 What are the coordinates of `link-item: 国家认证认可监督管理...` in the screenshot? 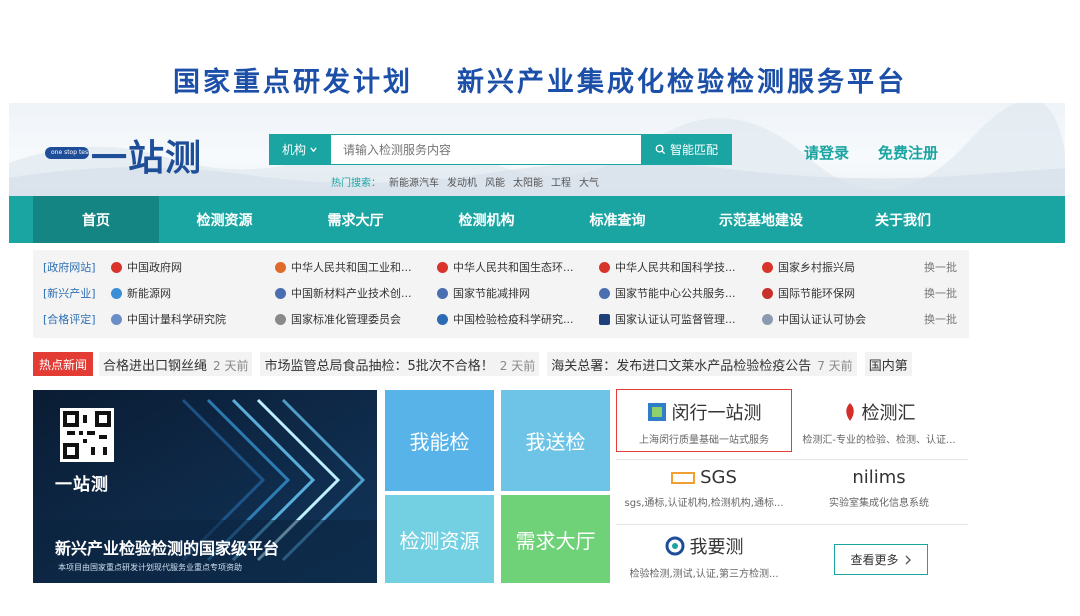 It's located at (667, 319).